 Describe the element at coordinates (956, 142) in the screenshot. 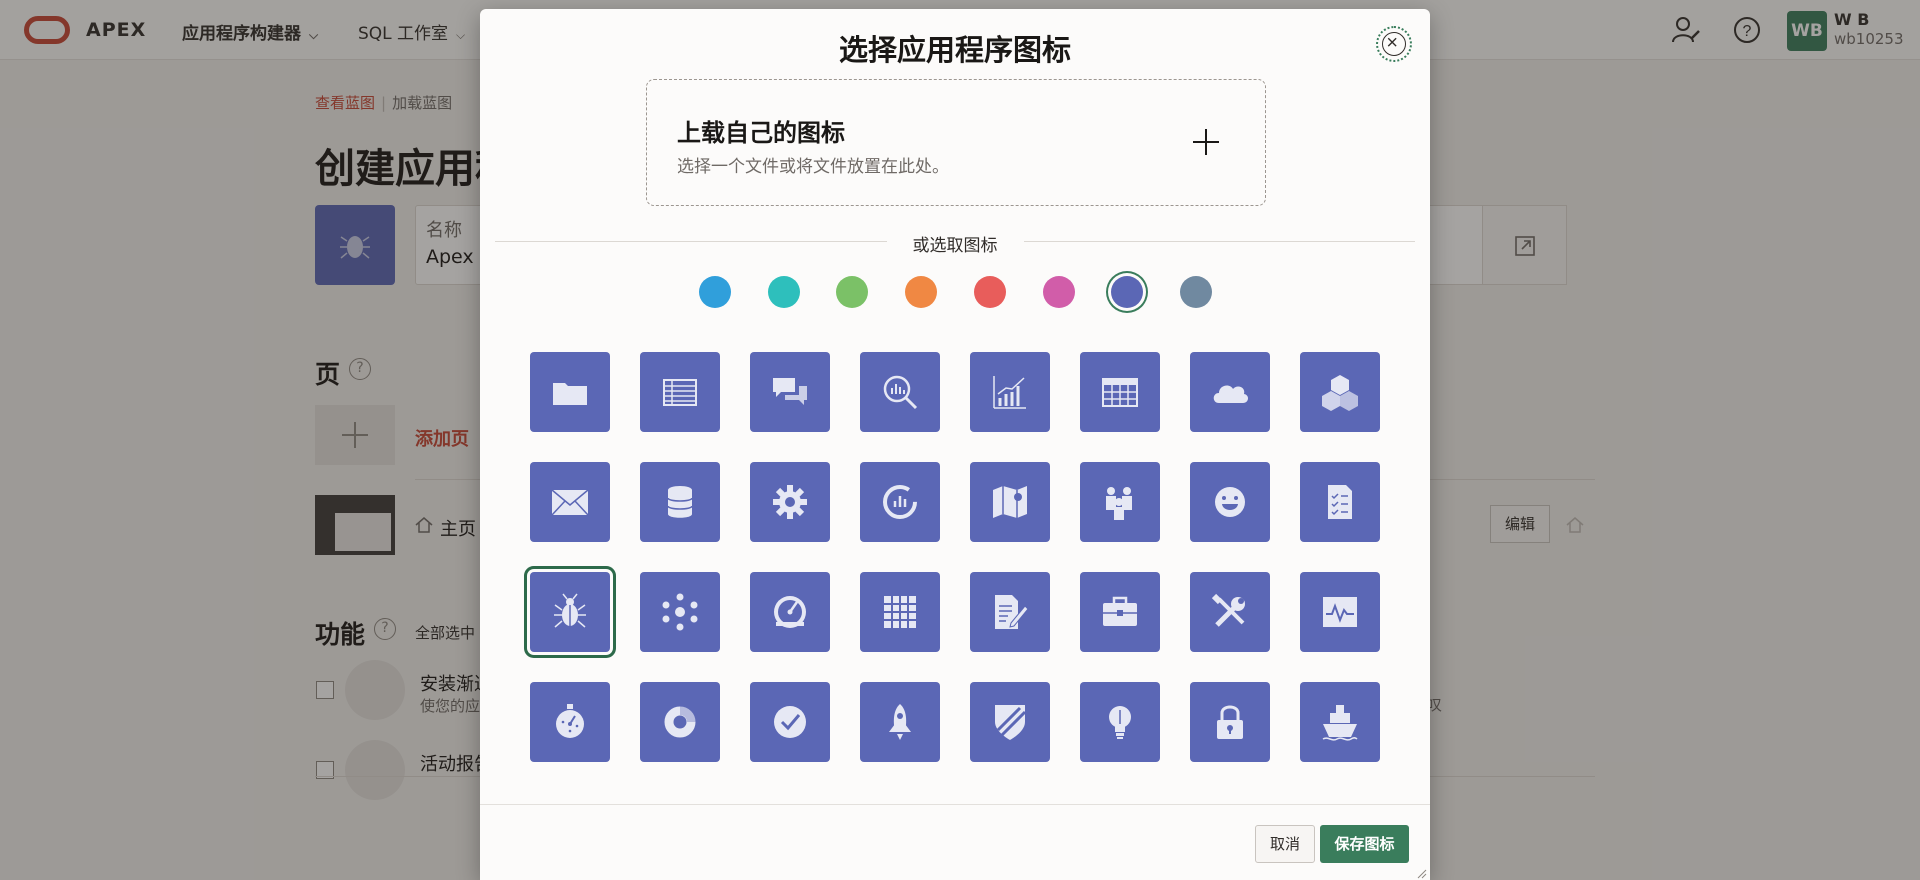

I see `upload-drop-zone: 上载自己的图标 选择一个文件或将文件放置在此处。` at that location.